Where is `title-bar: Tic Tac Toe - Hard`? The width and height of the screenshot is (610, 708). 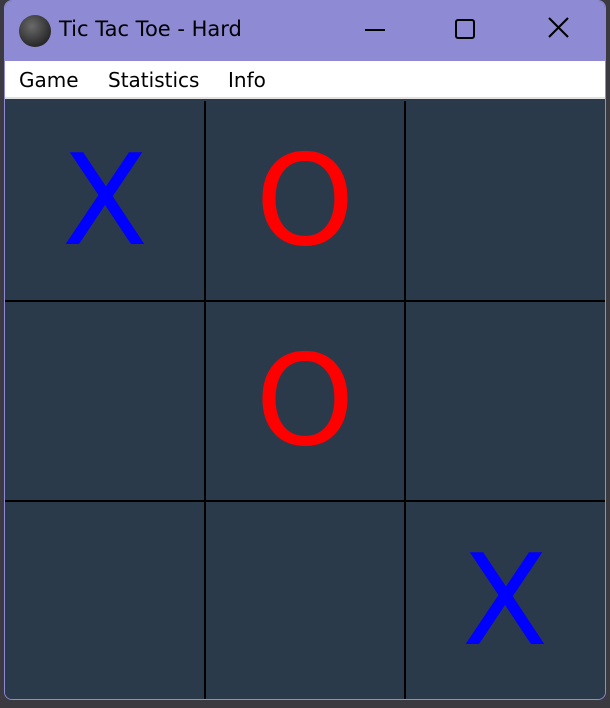
title-bar: Tic Tac Toe - Hard is located at coordinates (305, 31).